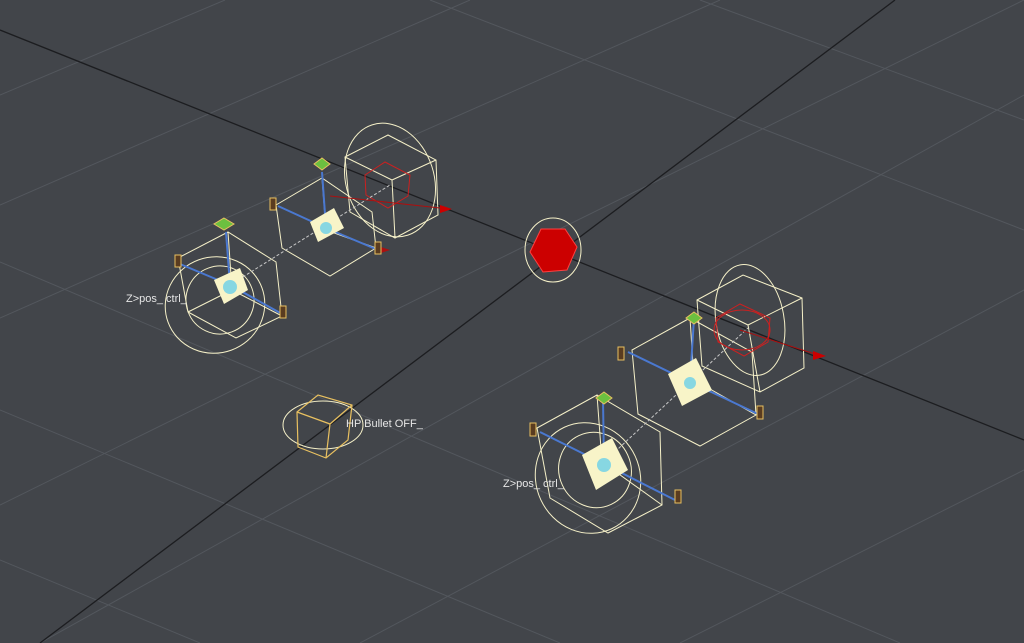 The image size is (1024, 643). Describe the element at coordinates (385, 424) in the screenshot. I see `label-hp-bullet: HP Bullet OFF_` at that location.